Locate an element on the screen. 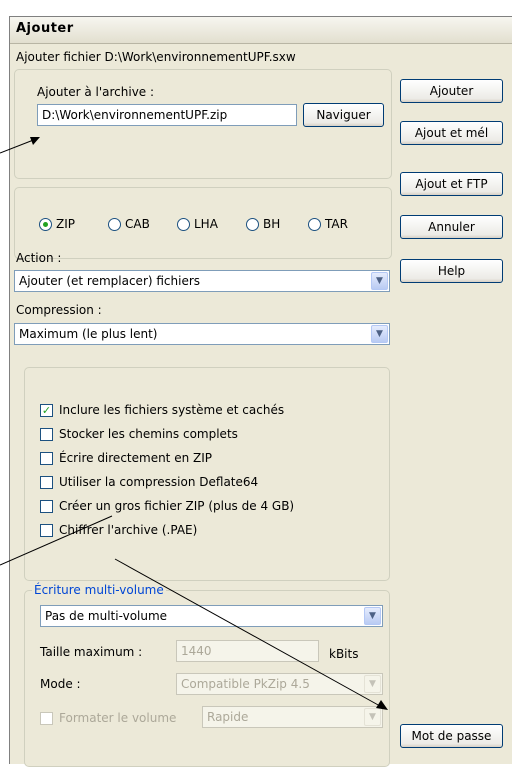 This screenshot has height=767, width=512. mode-label: Mode : is located at coordinates (60, 684).